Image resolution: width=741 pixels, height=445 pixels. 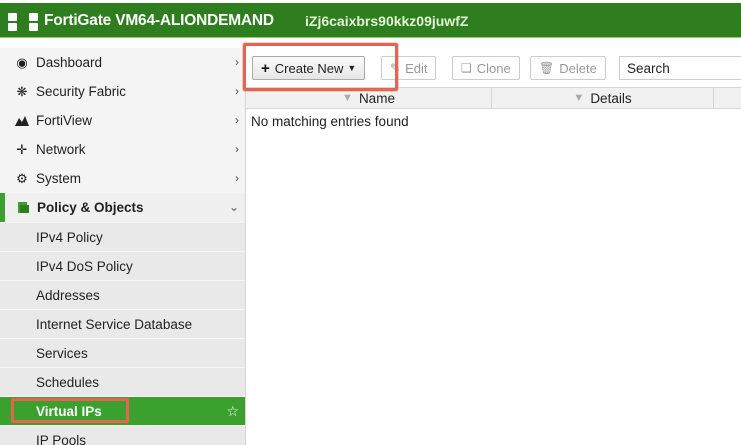 I want to click on virtual-ips-highlight-box, so click(x=70, y=410).